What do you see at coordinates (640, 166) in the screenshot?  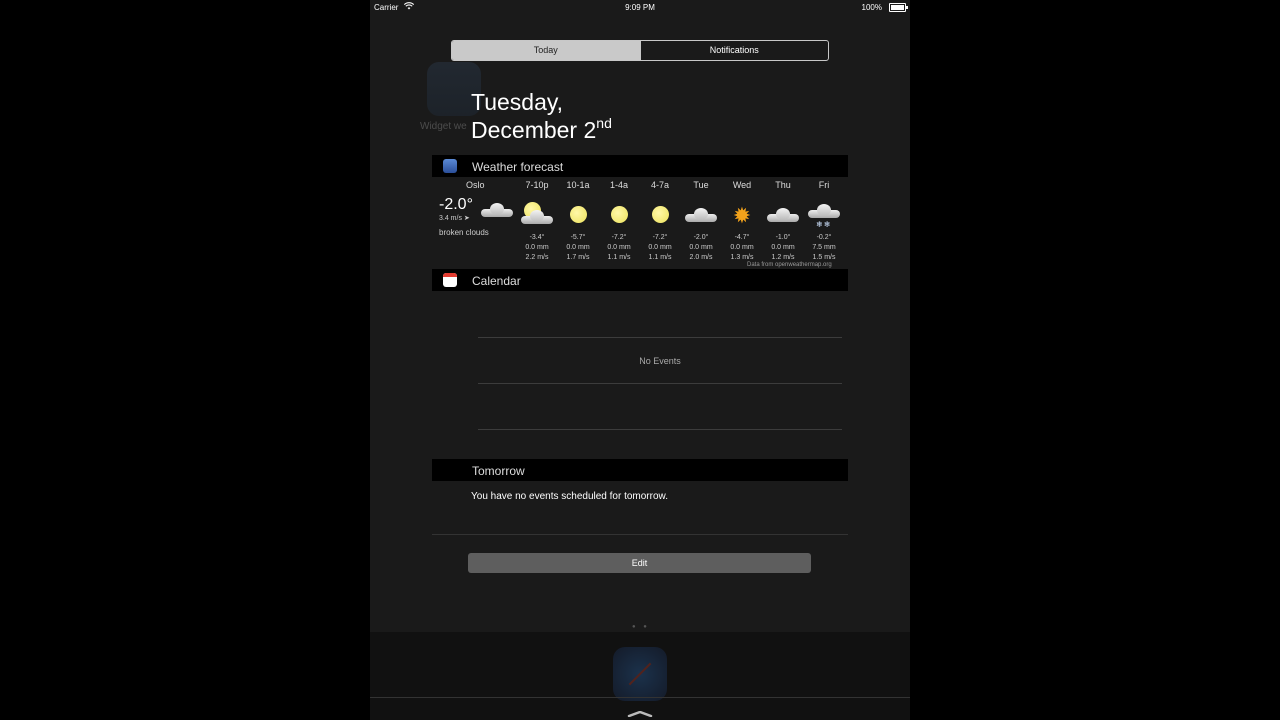 I see `weather-widget-header: Weather forecast` at bounding box center [640, 166].